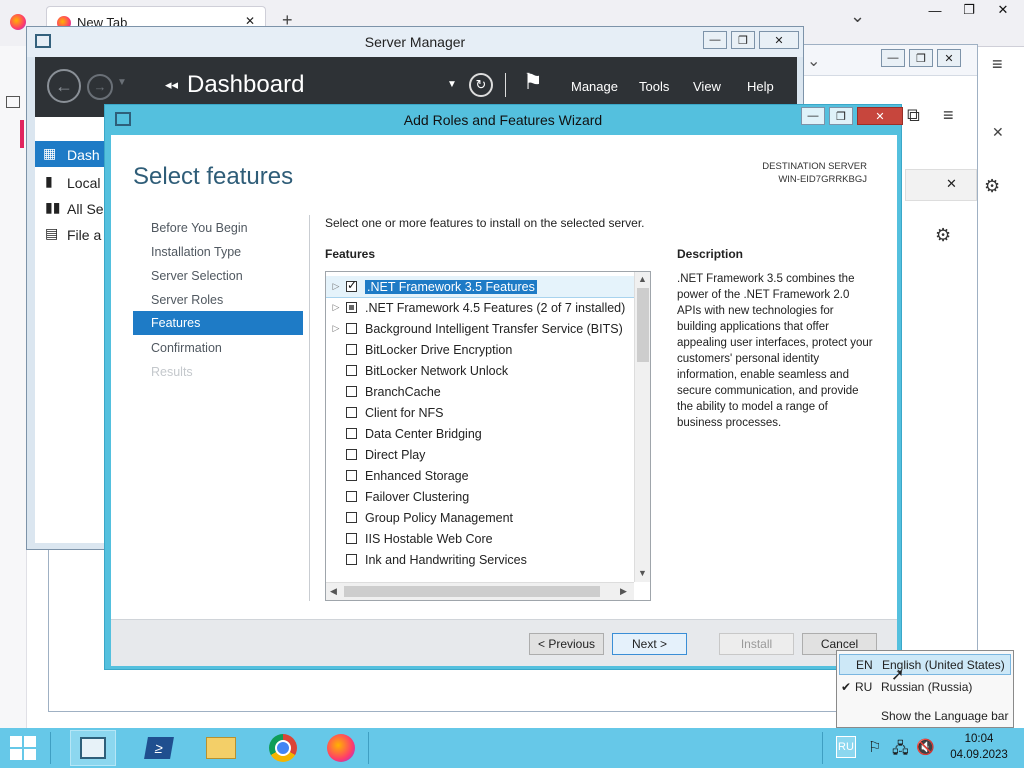 Image resolution: width=1024 pixels, height=768 pixels. What do you see at coordinates (75, 208) in the screenshot?
I see `sidebar-item-all-servers: ▮▮ All Se` at bounding box center [75, 208].